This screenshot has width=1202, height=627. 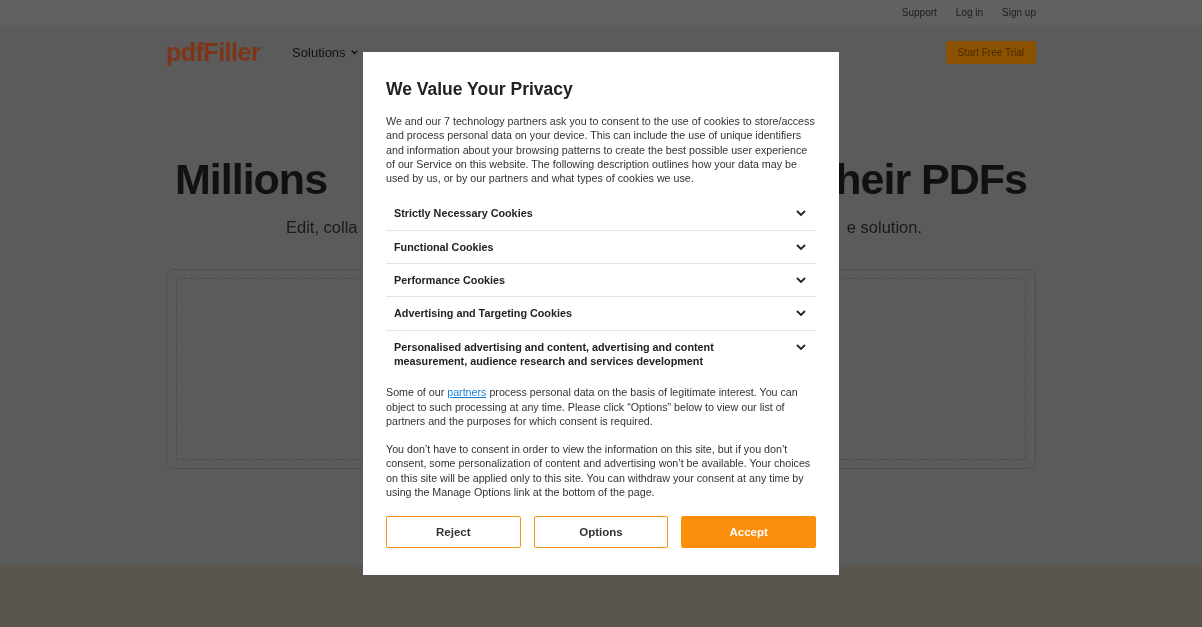 I want to click on hero-subtitle: e solution., so click(x=884, y=227).